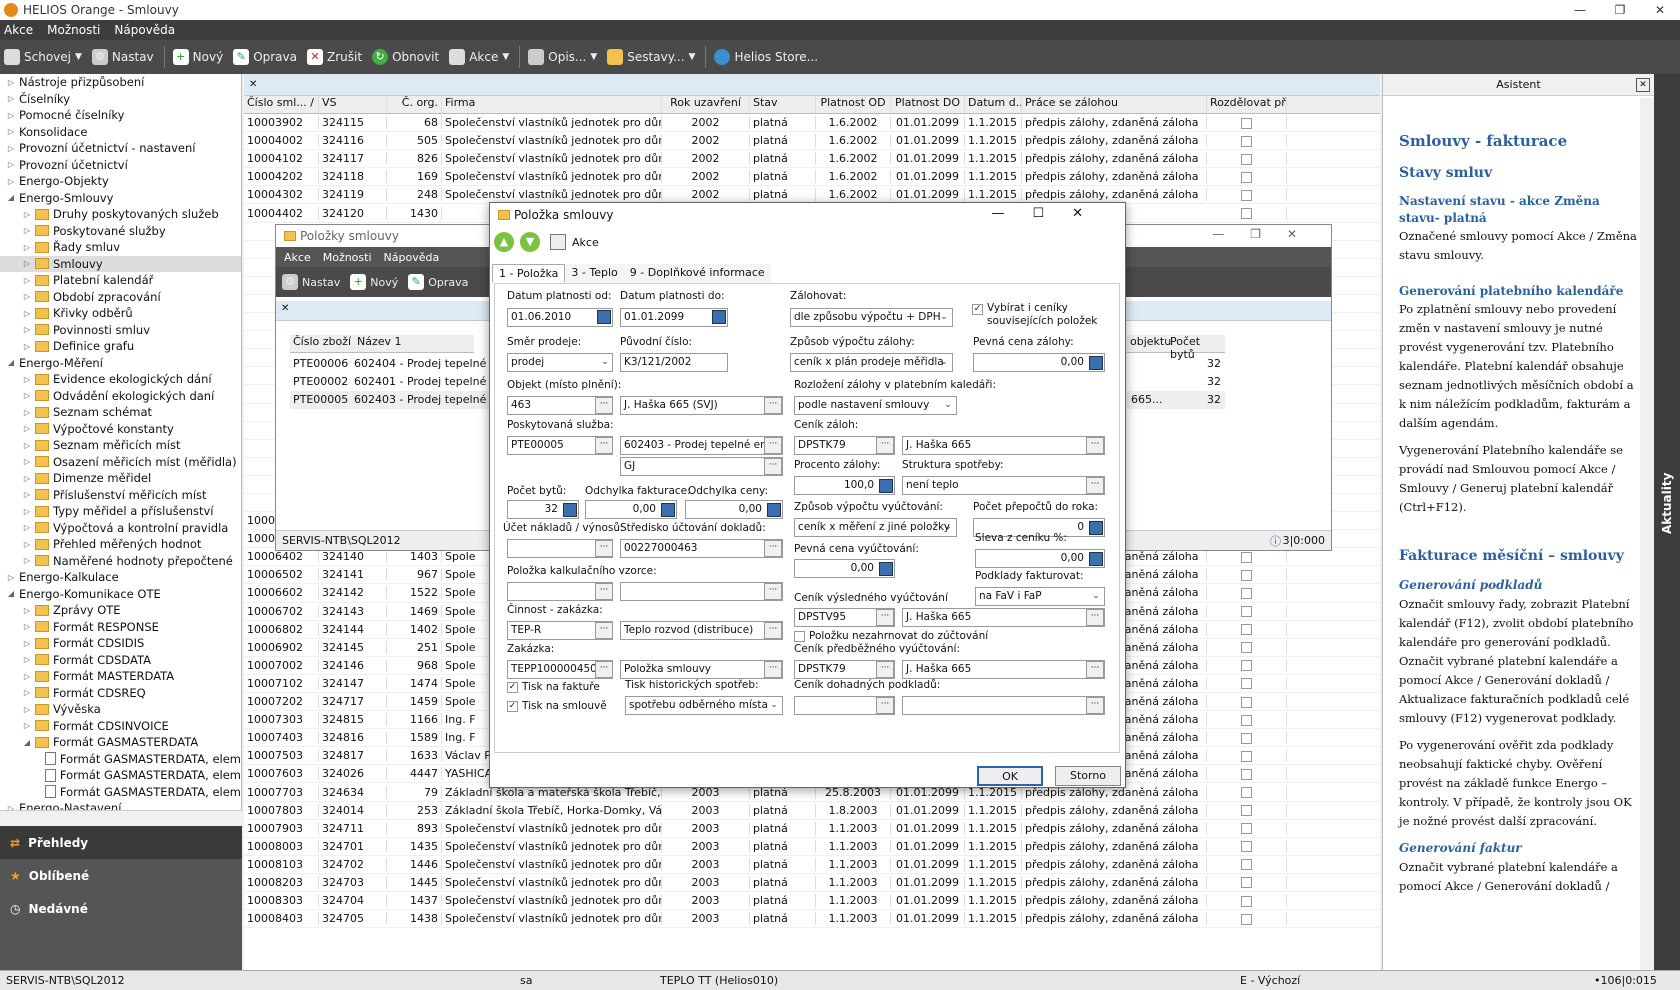 The image size is (1680, 990). What do you see at coordinates (18, 30) in the screenshot?
I see `menu-akce: Akce` at bounding box center [18, 30].